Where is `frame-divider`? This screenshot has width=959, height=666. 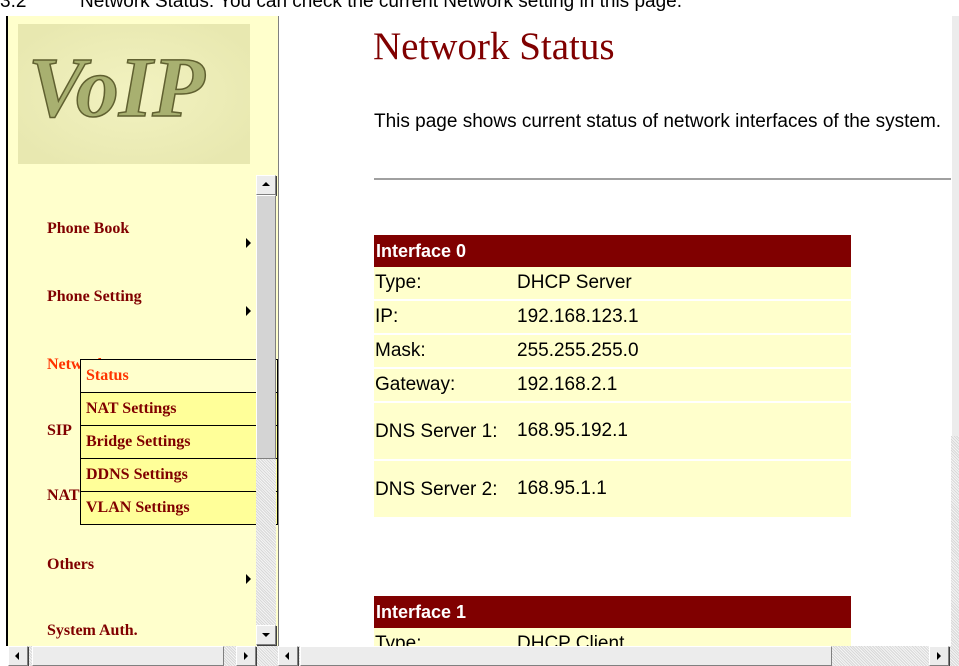 frame-divider is located at coordinates (278, 331).